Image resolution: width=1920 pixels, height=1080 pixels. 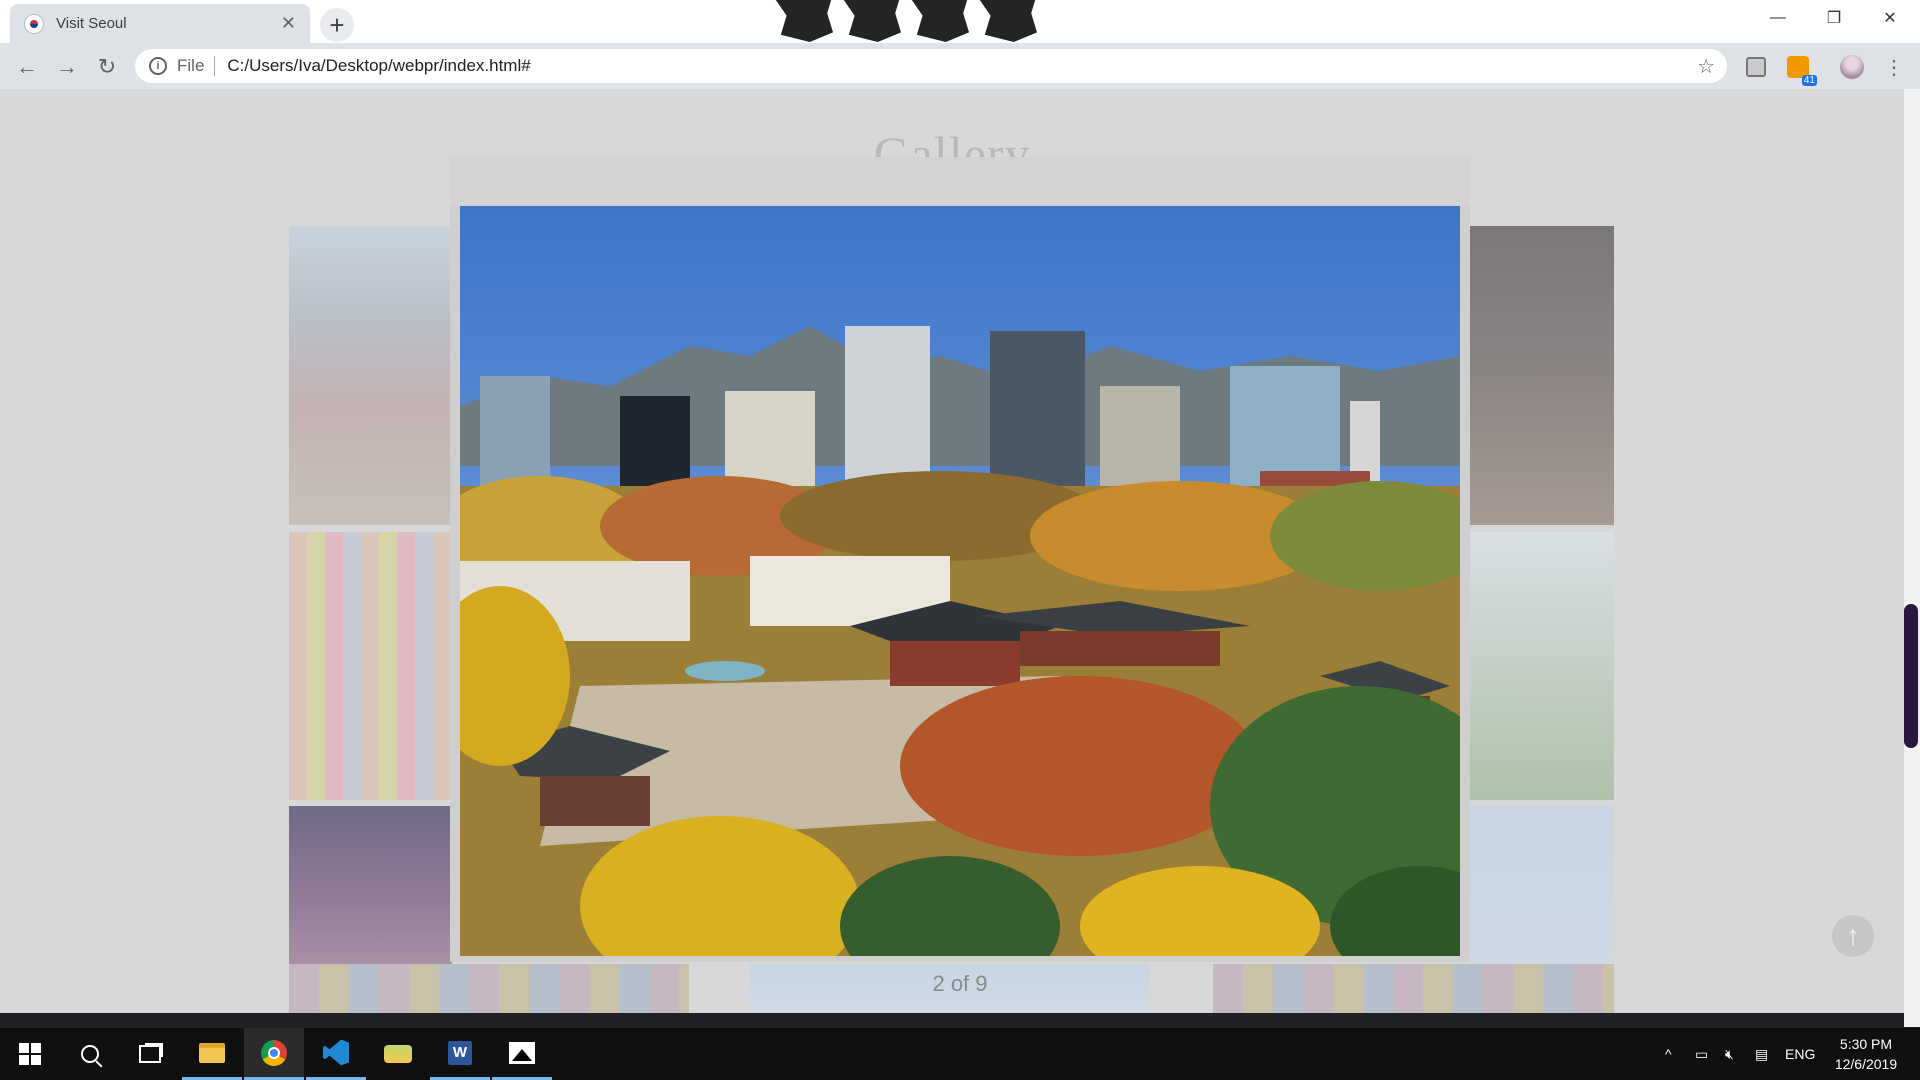 What do you see at coordinates (1541, 666) in the screenshot?
I see `gallery-thumb-park` at bounding box center [1541, 666].